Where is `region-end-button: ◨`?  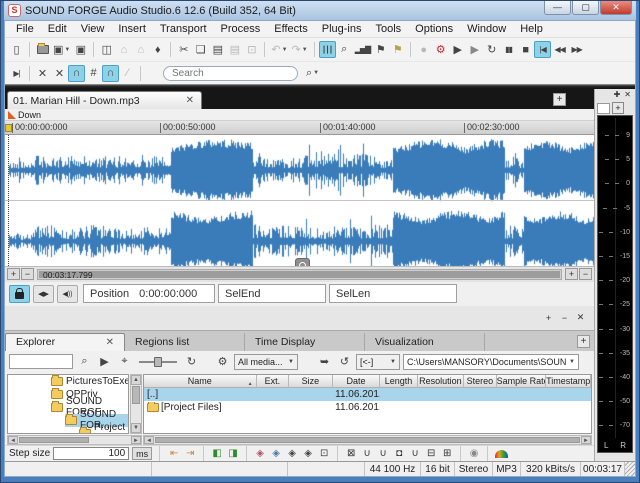 region-end-button: ◨ is located at coordinates (233, 453).